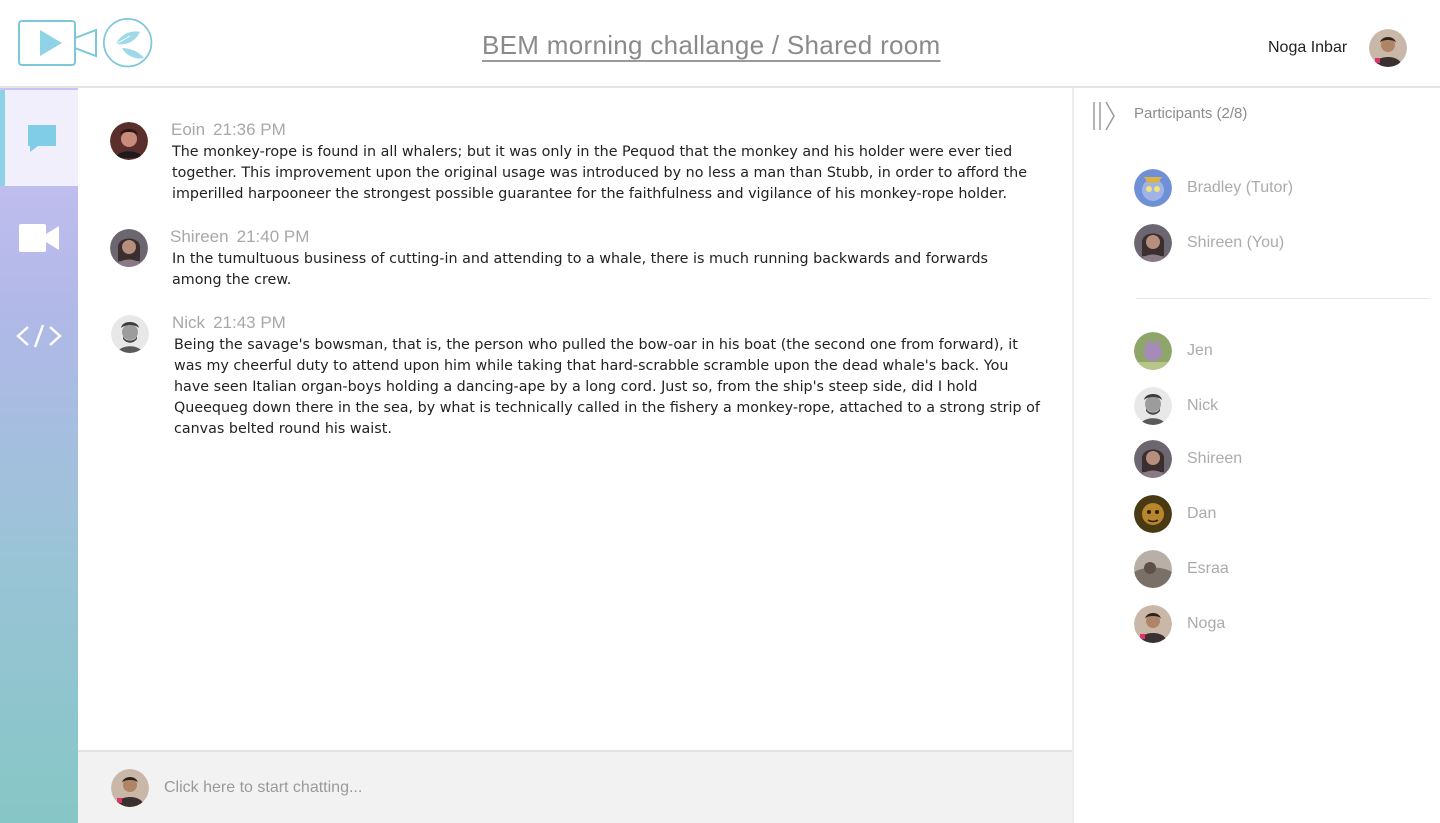 Image resolution: width=1440 pixels, height=823 pixels. What do you see at coordinates (1200, 350) in the screenshot?
I see `participant-name: Jen` at bounding box center [1200, 350].